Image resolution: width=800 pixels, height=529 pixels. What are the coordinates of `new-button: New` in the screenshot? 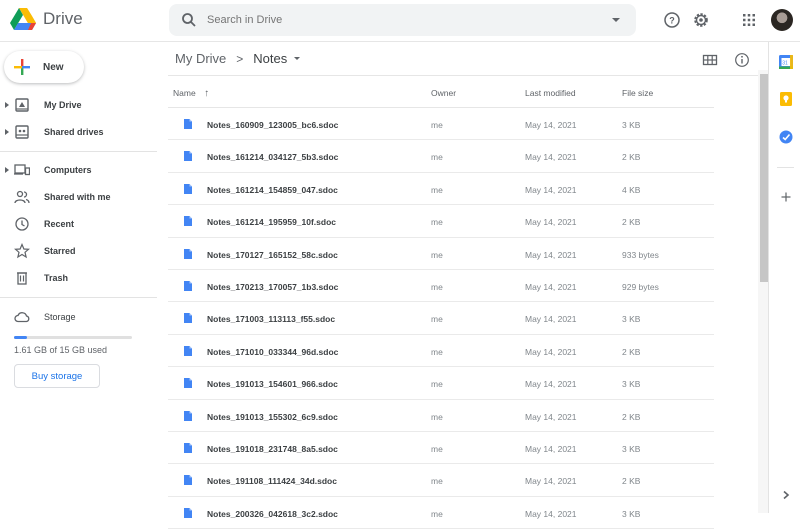 It's located at (44, 67).